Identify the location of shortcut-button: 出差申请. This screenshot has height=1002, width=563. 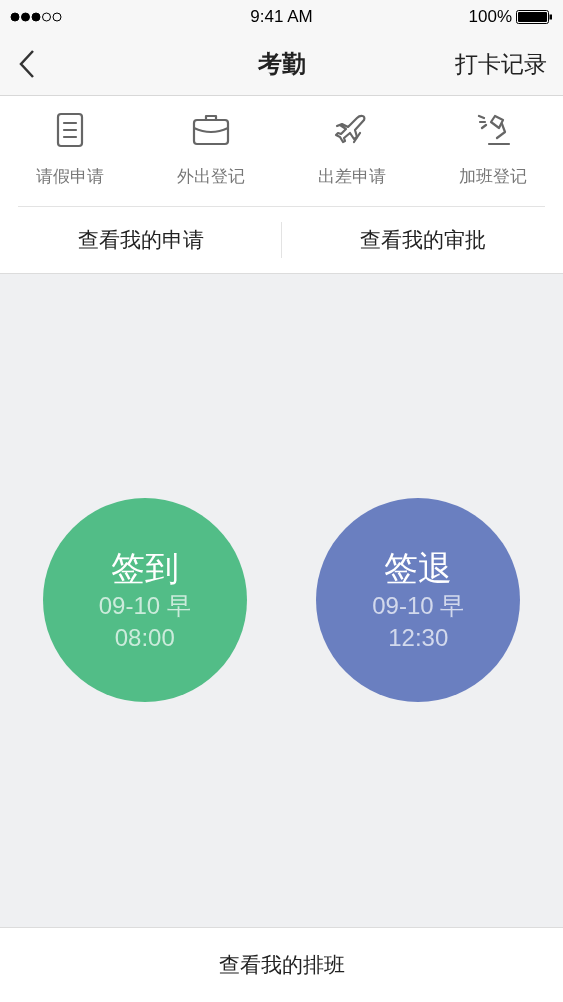
(352, 150).